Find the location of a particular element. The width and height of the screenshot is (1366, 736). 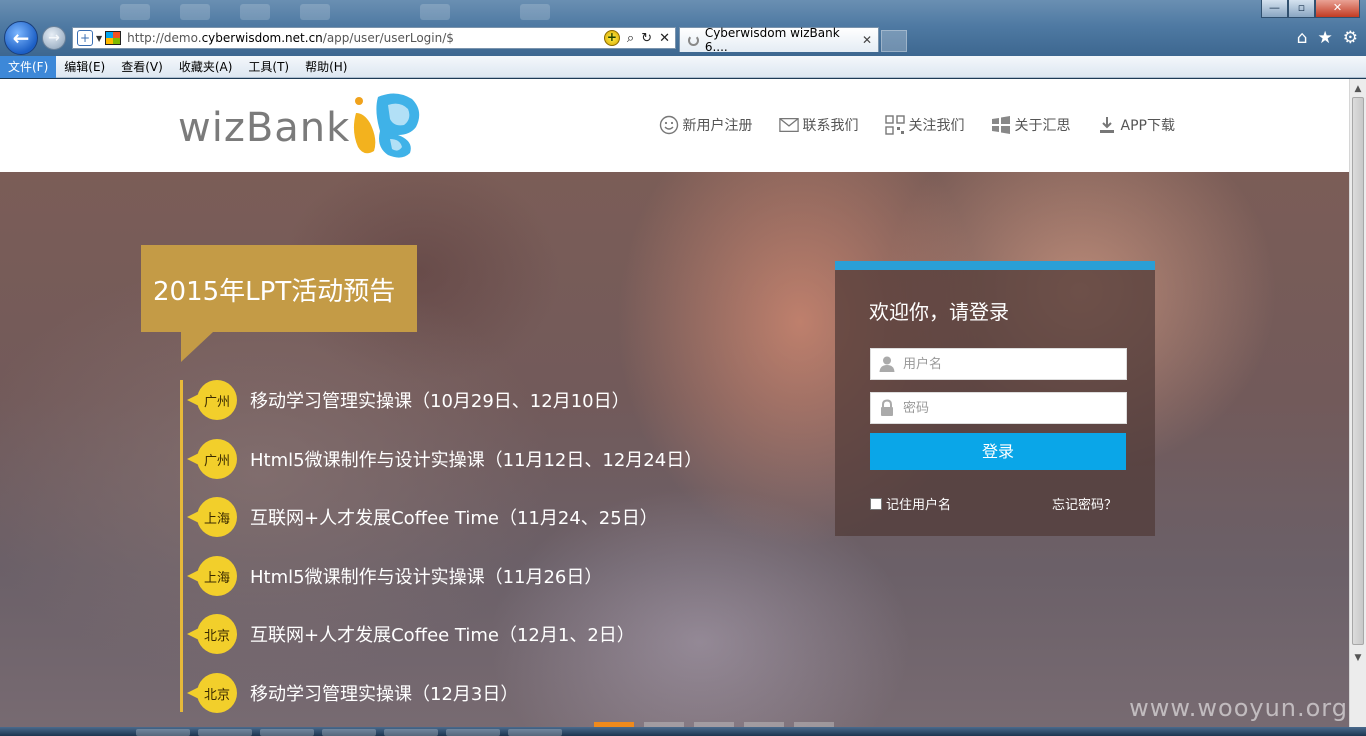

event-text: 移动学习管理实操课（12月3日） is located at coordinates (384, 693).